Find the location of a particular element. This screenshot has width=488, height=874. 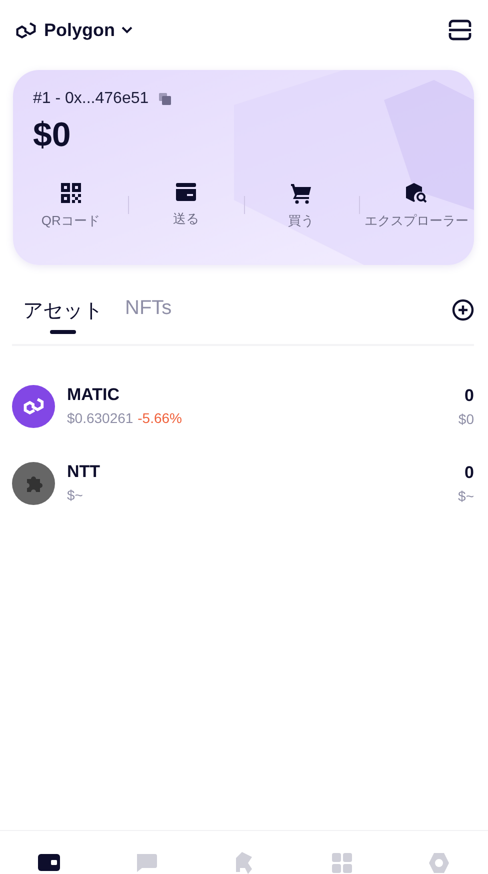

asset-row: MATIC $0.630261 -5.66% 0 $0 is located at coordinates (244, 406).